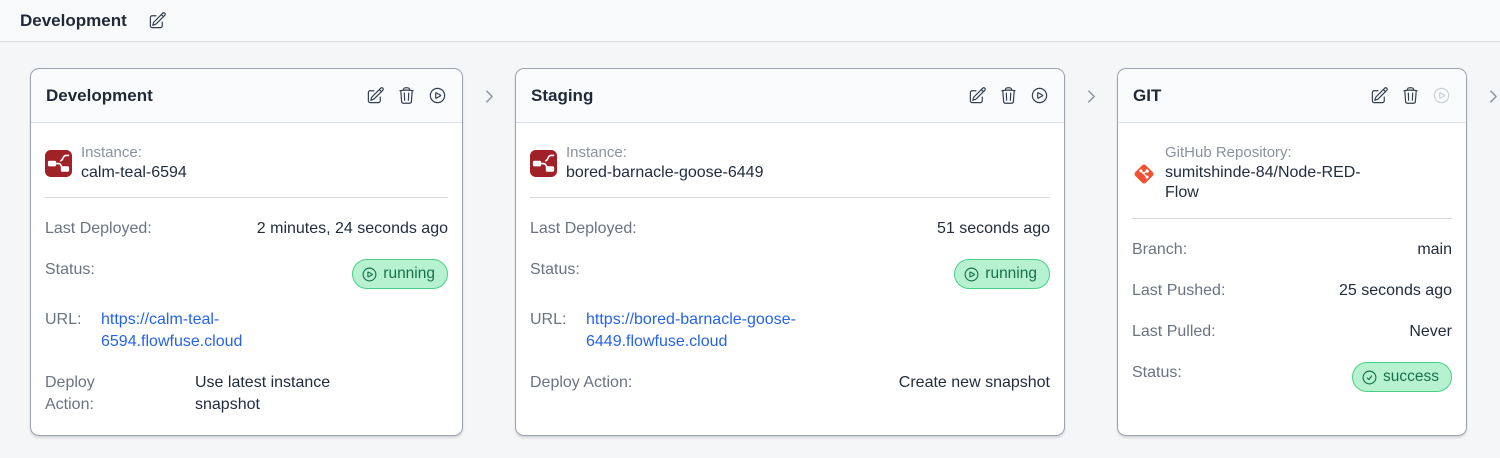 Image resolution: width=1500 pixels, height=458 pixels. Describe the element at coordinates (562, 95) in the screenshot. I see `stage-title: Staging` at that location.